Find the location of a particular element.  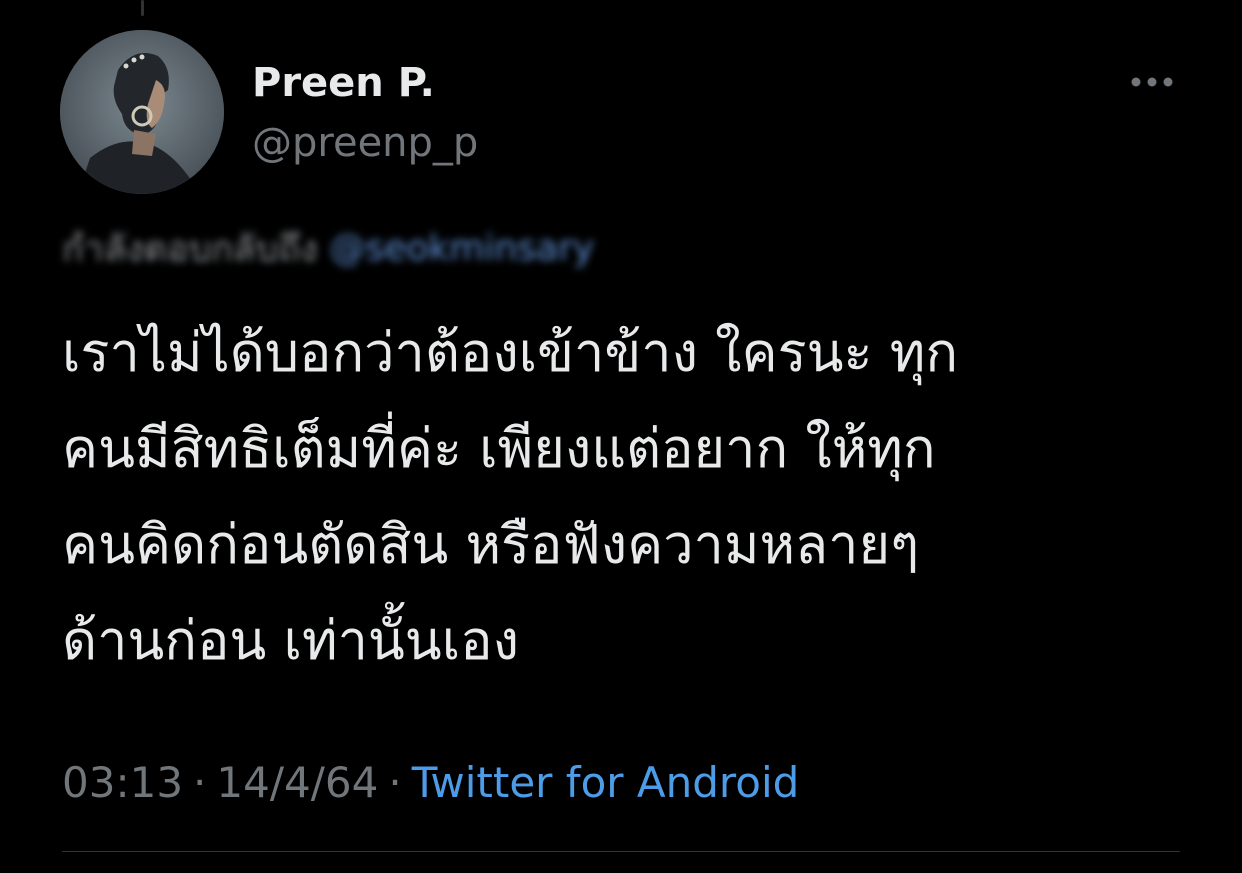

avatar-image is located at coordinates (142, 112).